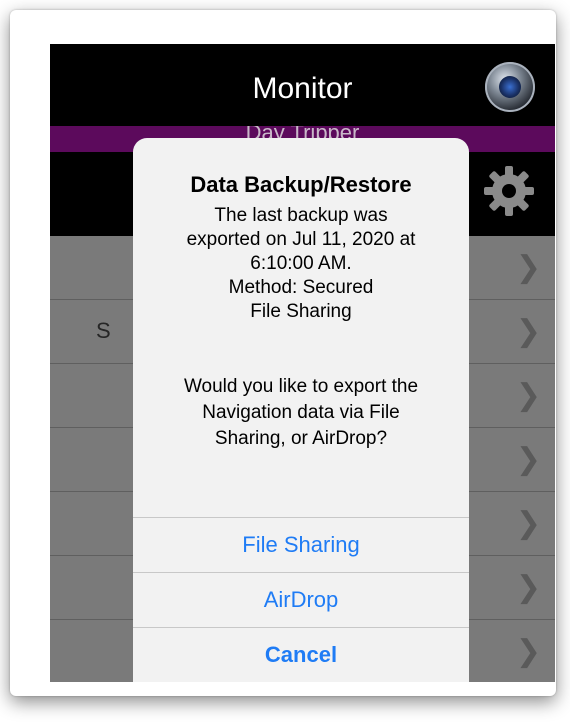  I want to click on alert-actions: File Sharing AirDrop Cancel, so click(301, 599).